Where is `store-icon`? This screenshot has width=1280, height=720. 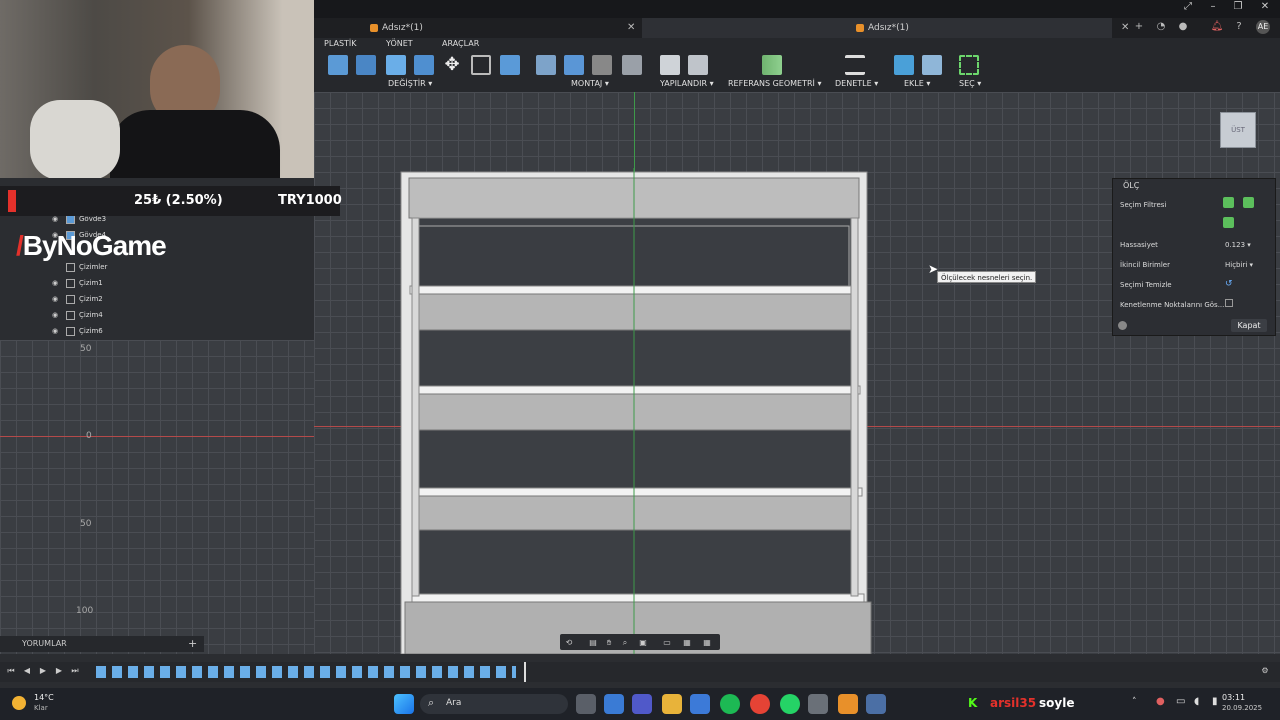
store-icon is located at coordinates (700, 704).